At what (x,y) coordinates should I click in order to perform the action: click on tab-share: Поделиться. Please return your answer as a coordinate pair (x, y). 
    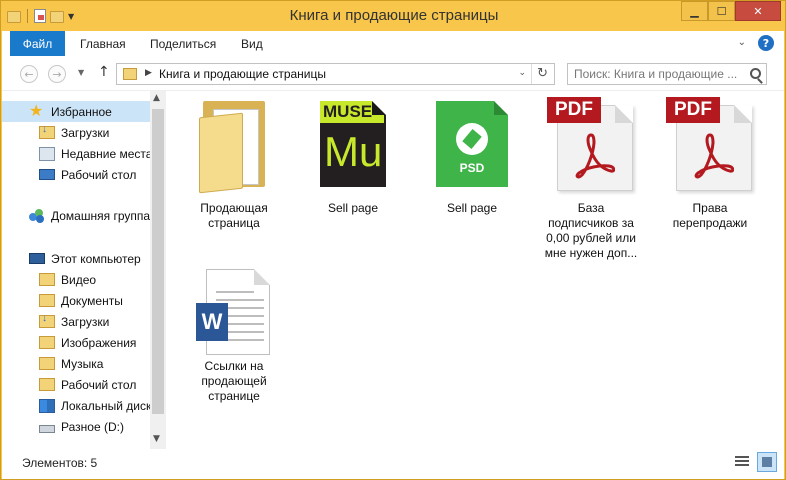
    Looking at the image, I should click on (183, 43).